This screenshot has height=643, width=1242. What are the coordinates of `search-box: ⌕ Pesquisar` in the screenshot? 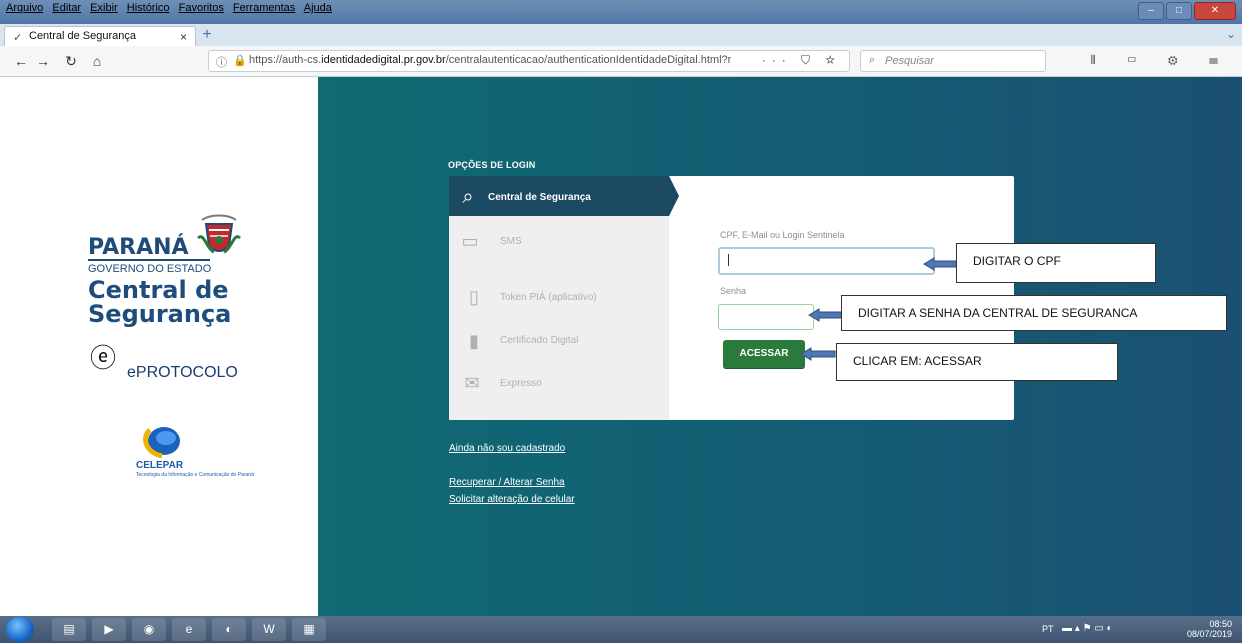 It's located at (953, 61).